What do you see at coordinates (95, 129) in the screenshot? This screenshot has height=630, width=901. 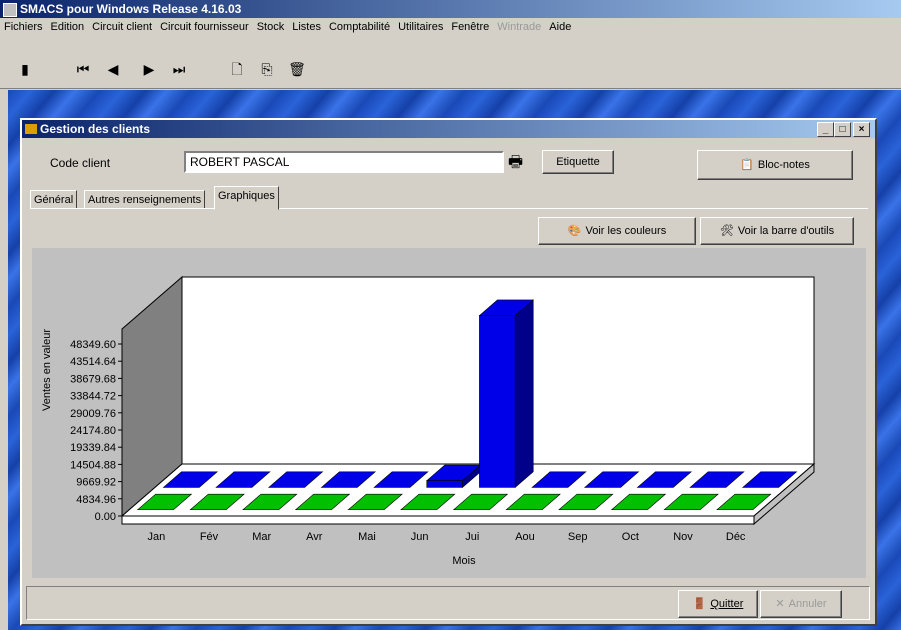 I see `window-title: Gestion des clients` at bounding box center [95, 129].